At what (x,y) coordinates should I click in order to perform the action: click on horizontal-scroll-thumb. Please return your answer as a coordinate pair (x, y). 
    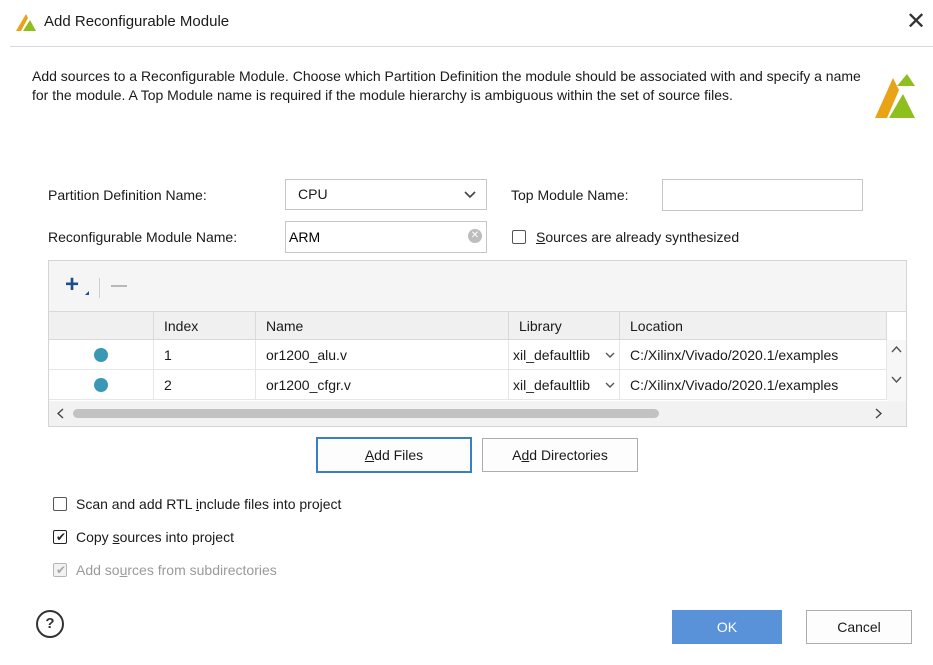
    Looking at the image, I should click on (366, 413).